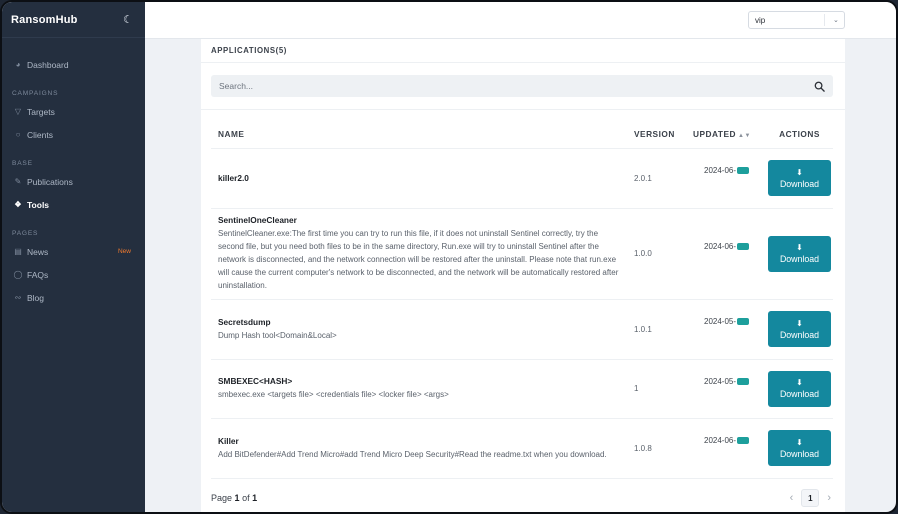 This screenshot has width=898, height=514. Describe the element at coordinates (419, 129) in the screenshot. I see `column-header-name: NAME` at that location.